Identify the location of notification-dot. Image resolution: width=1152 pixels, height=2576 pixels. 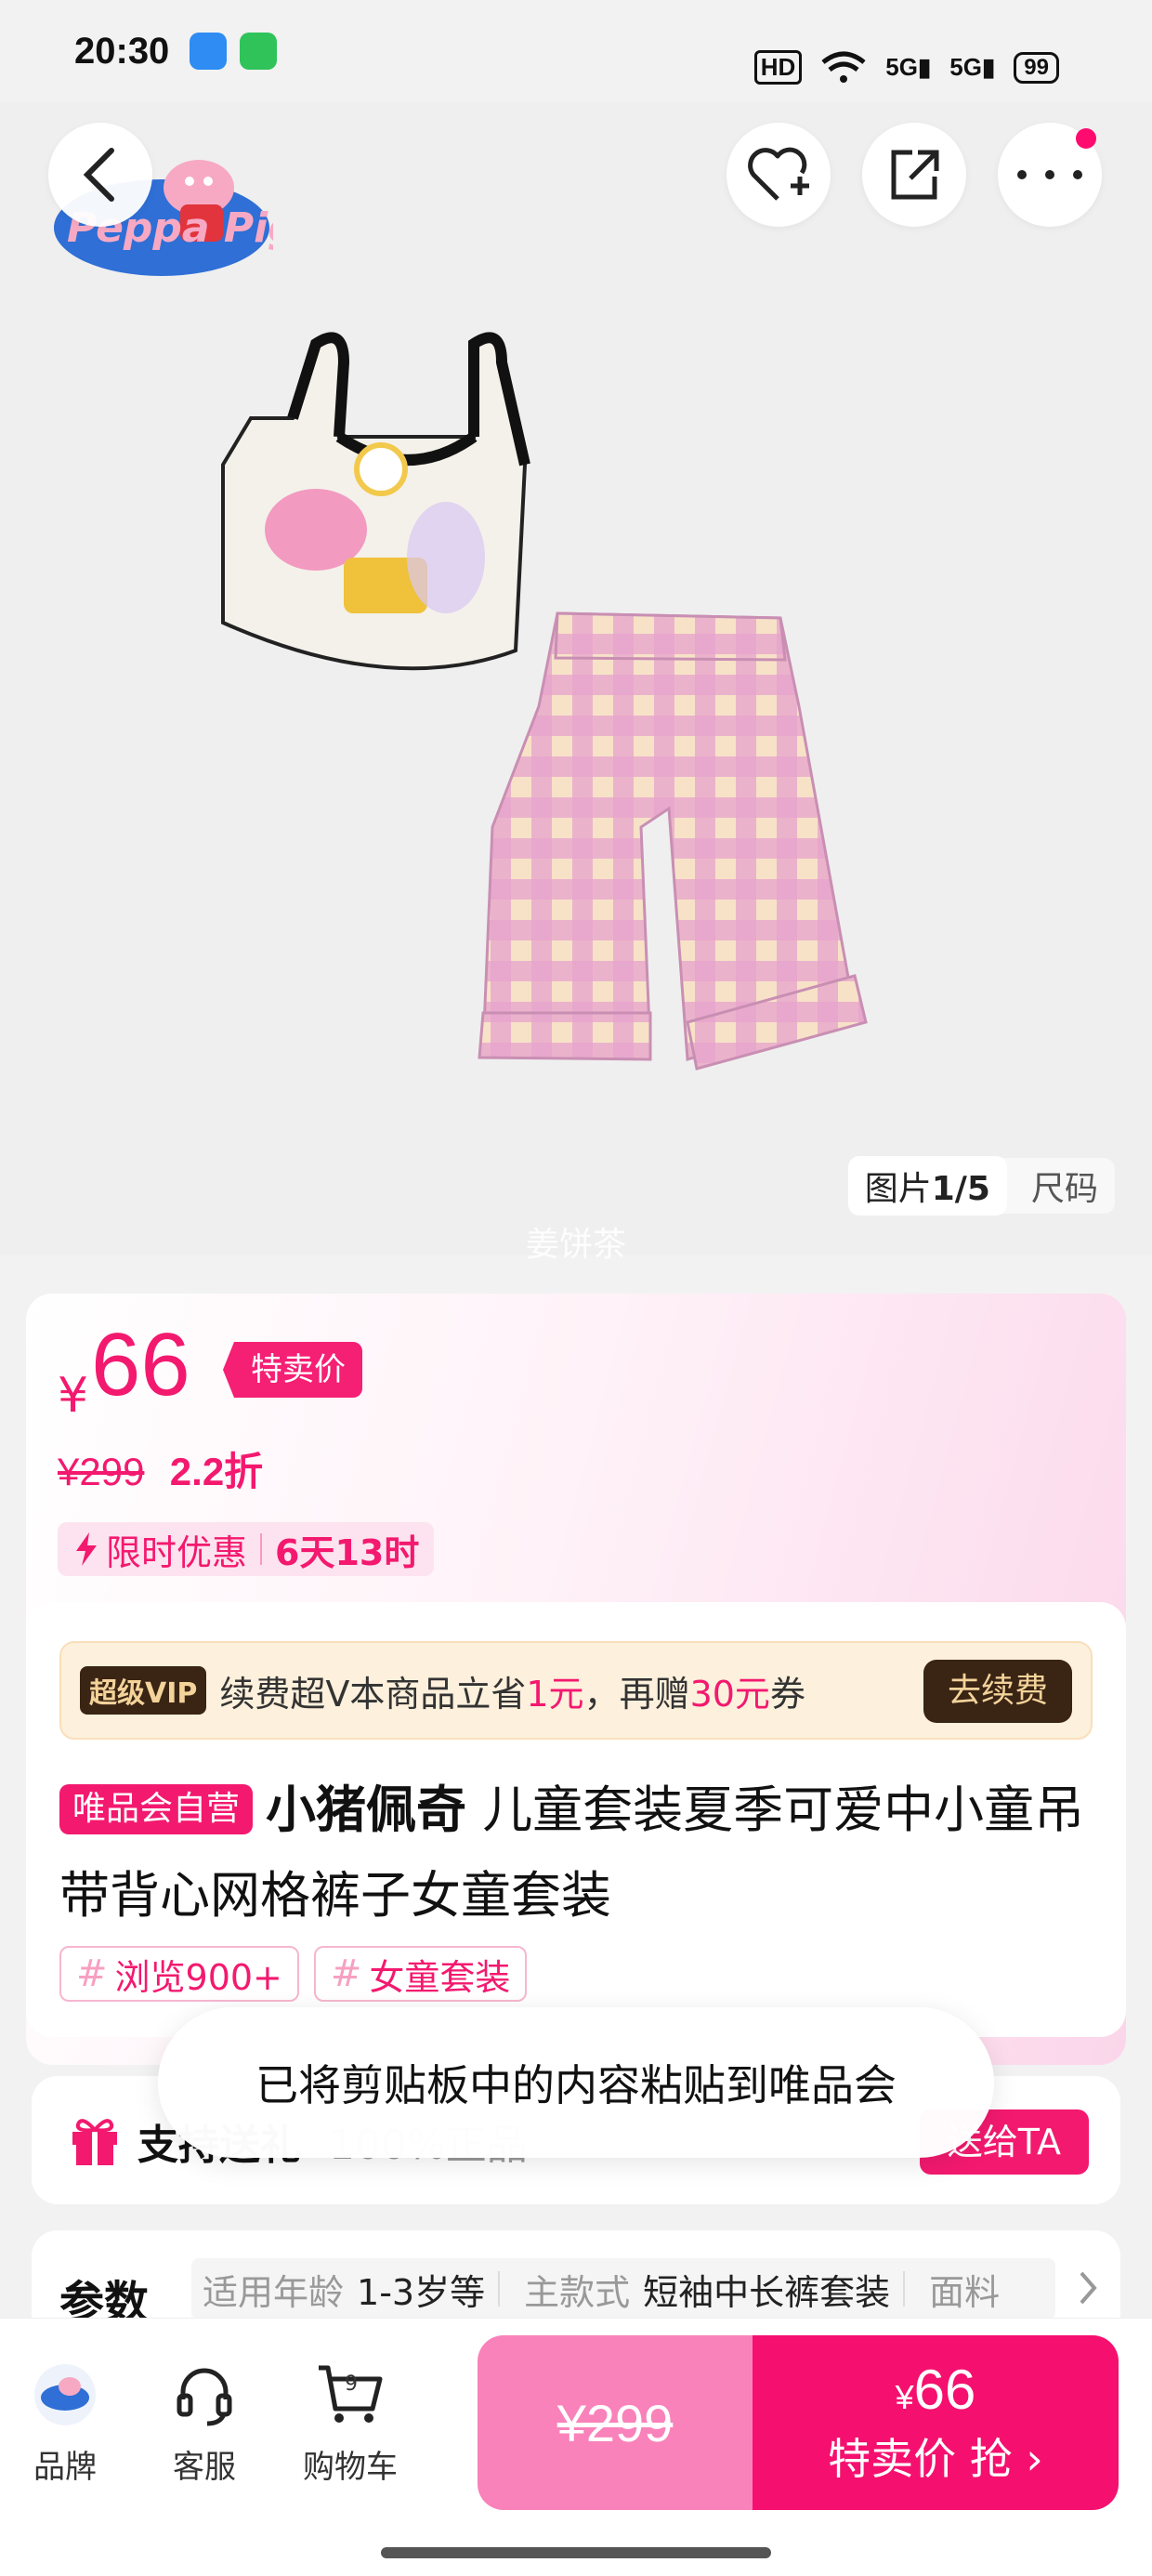
(1086, 138).